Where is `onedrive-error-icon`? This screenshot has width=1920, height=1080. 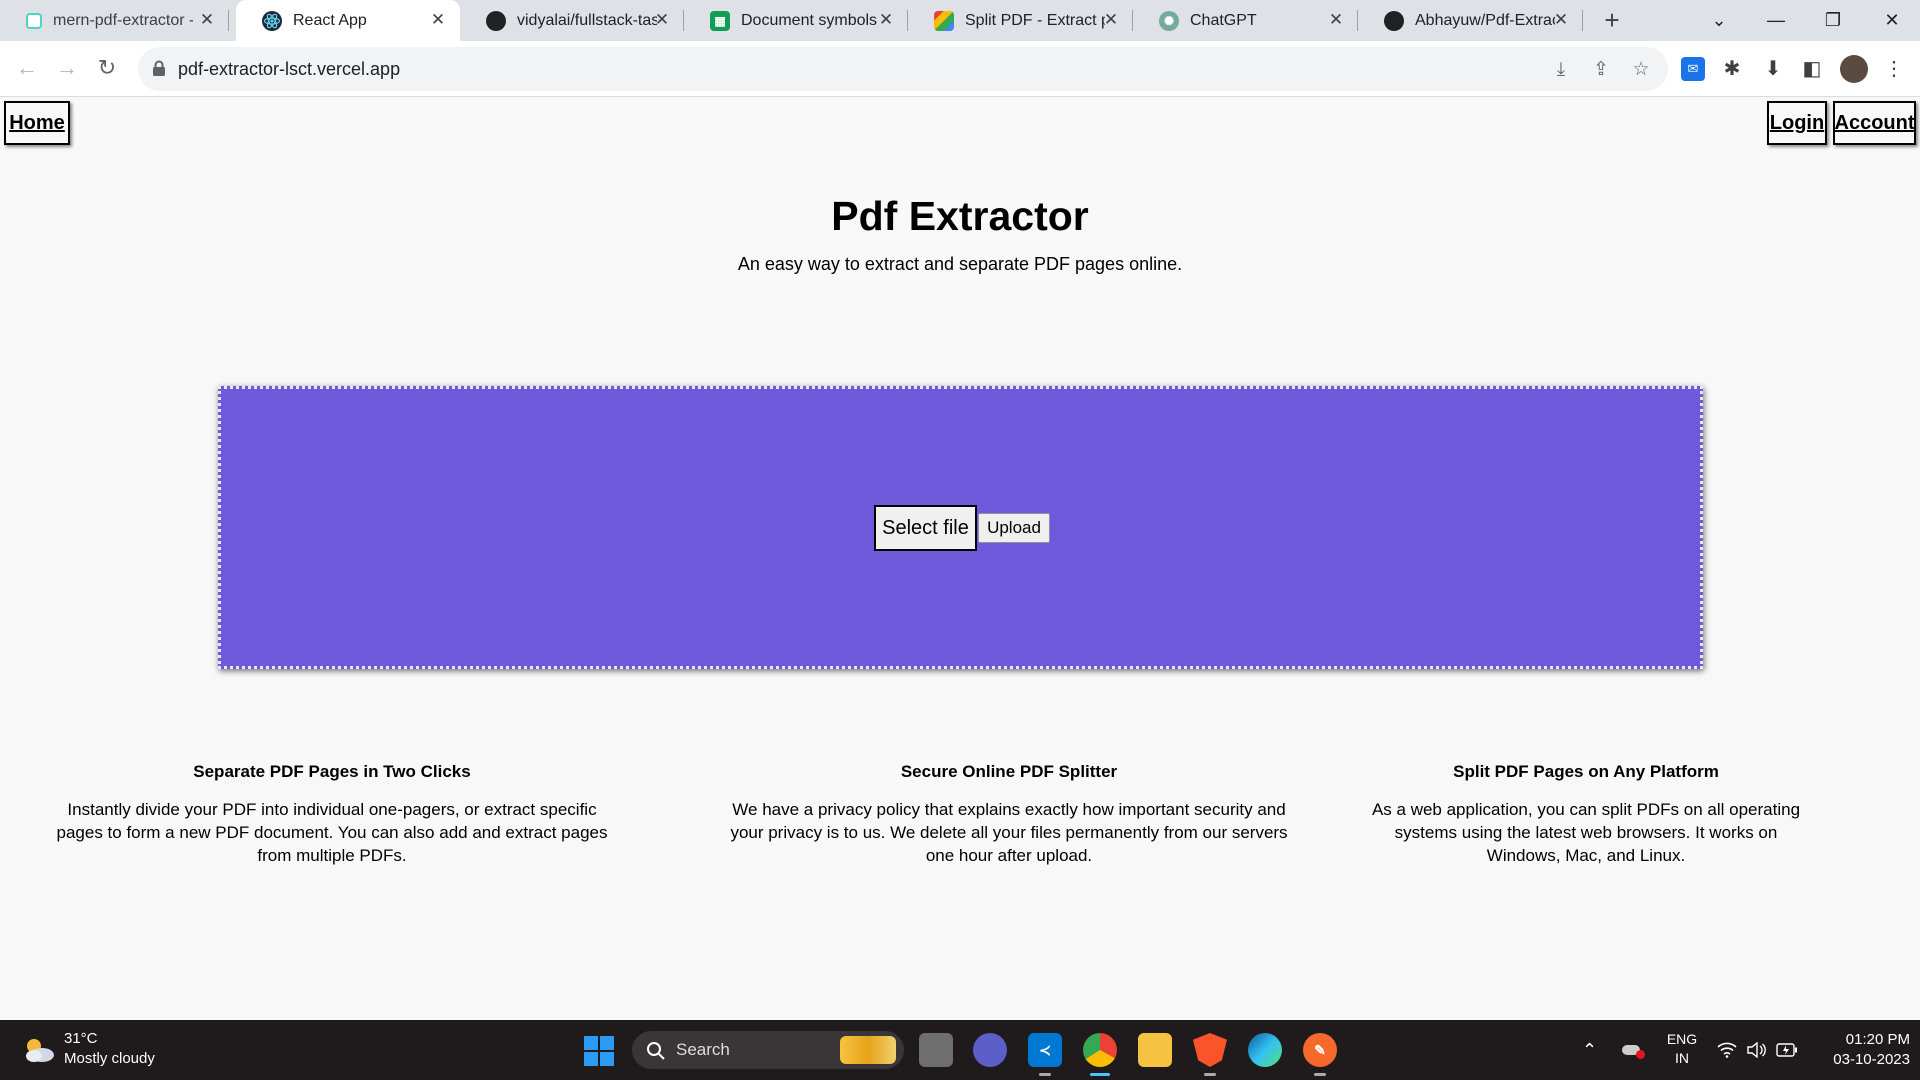
onedrive-error-icon is located at coordinates (1633, 1050).